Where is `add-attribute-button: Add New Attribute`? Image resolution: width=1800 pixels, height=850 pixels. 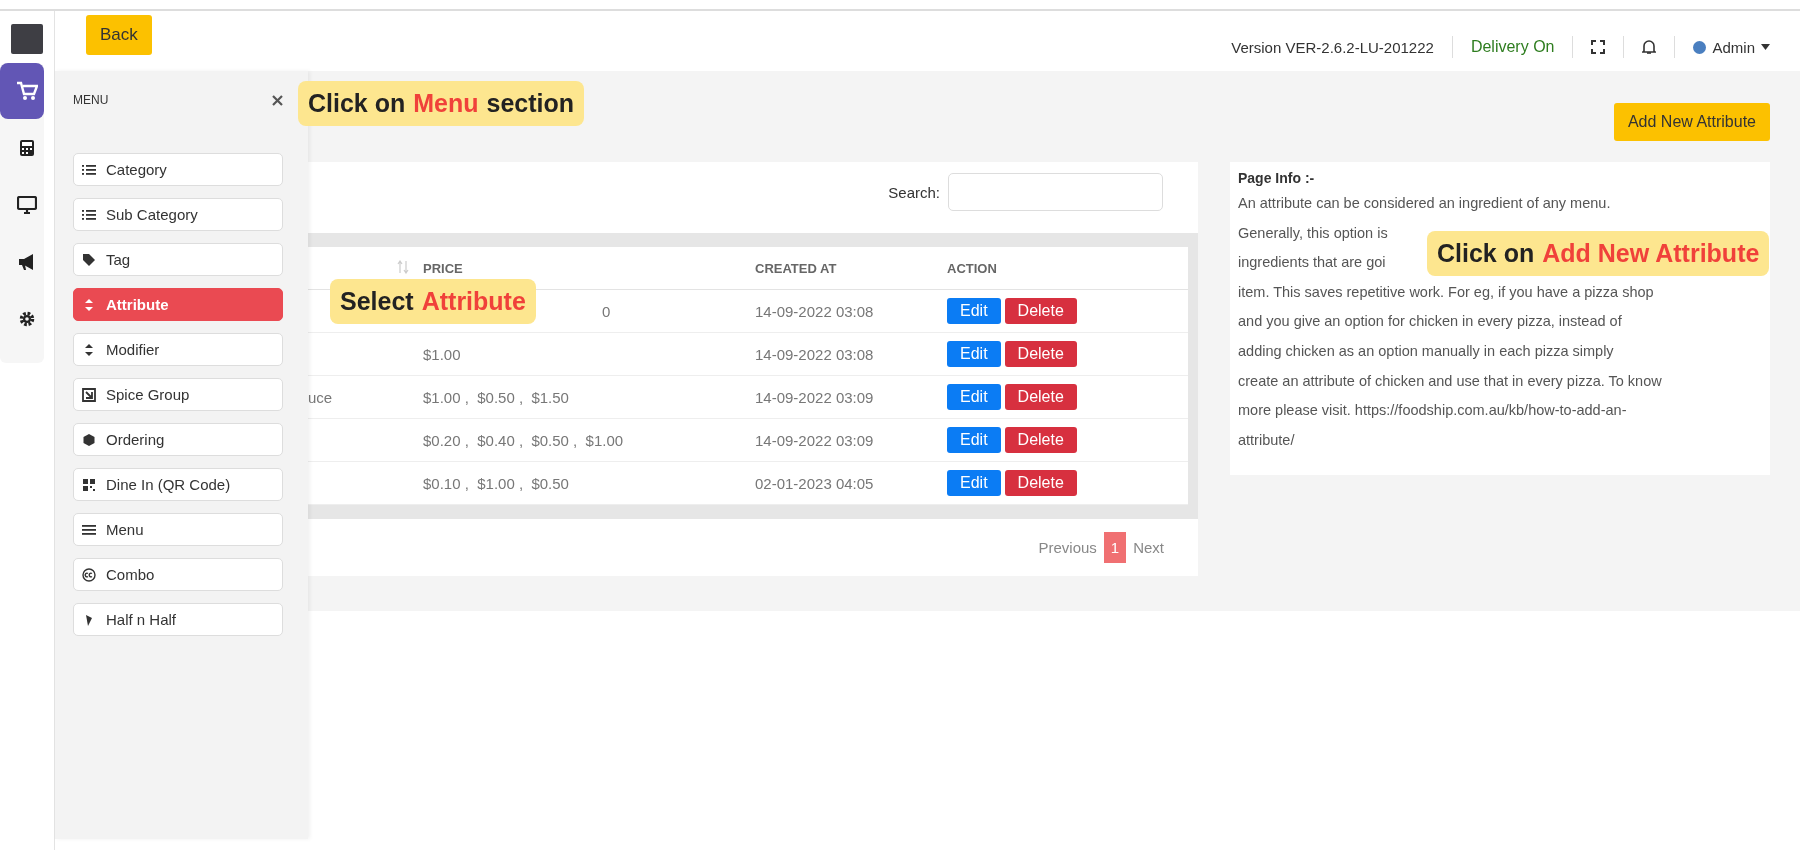 add-attribute-button: Add New Attribute is located at coordinates (1691, 122).